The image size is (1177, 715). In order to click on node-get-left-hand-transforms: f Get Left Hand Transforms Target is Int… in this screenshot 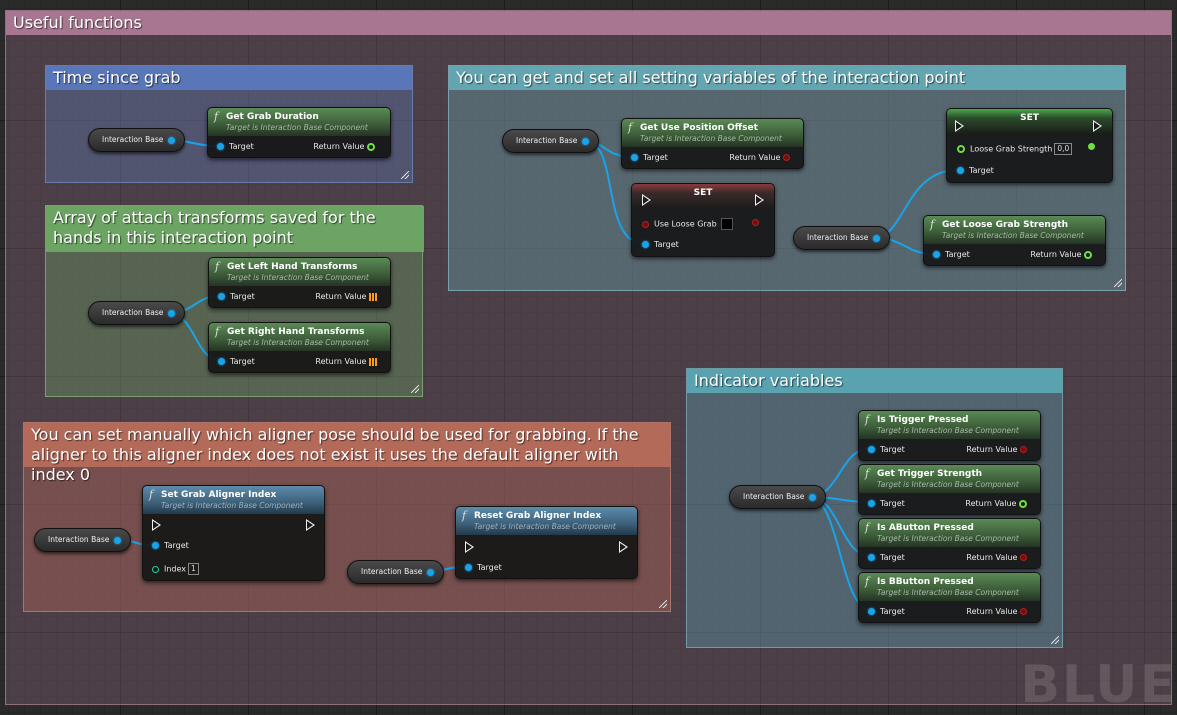, I will do `click(299, 282)`.